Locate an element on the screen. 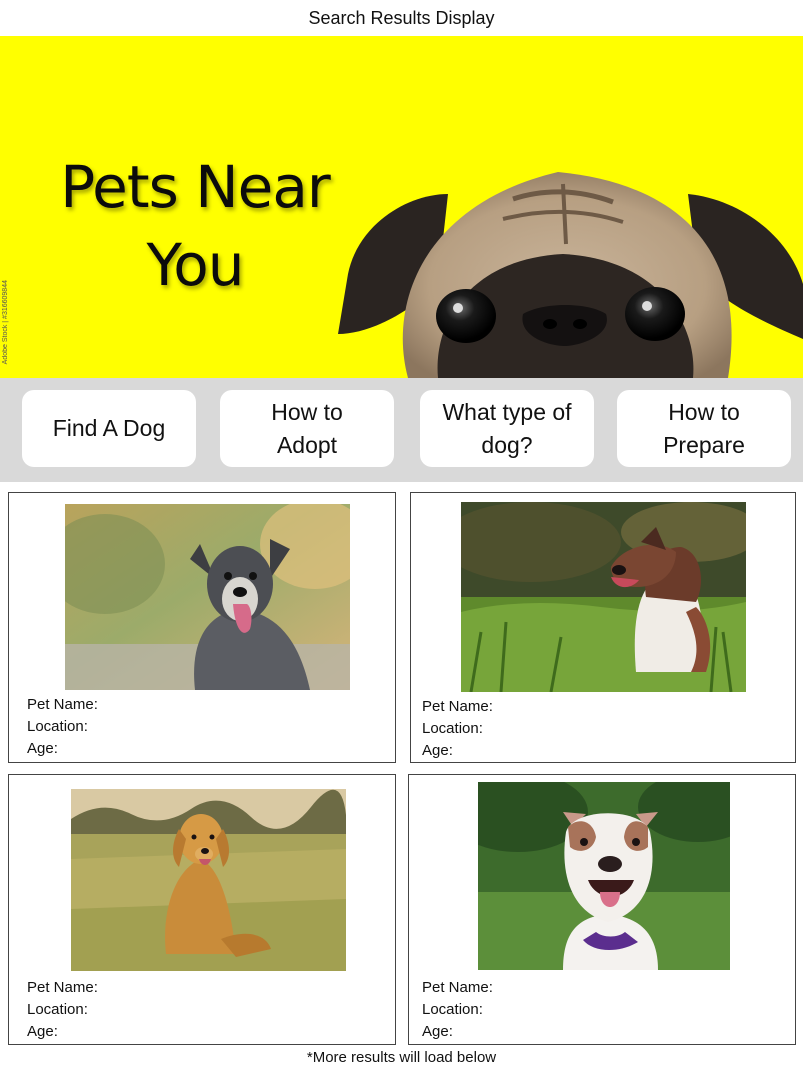 This screenshot has height=1080, width=803. image-credit: Adobe Stock | #316609844 is located at coordinates (5, 322).